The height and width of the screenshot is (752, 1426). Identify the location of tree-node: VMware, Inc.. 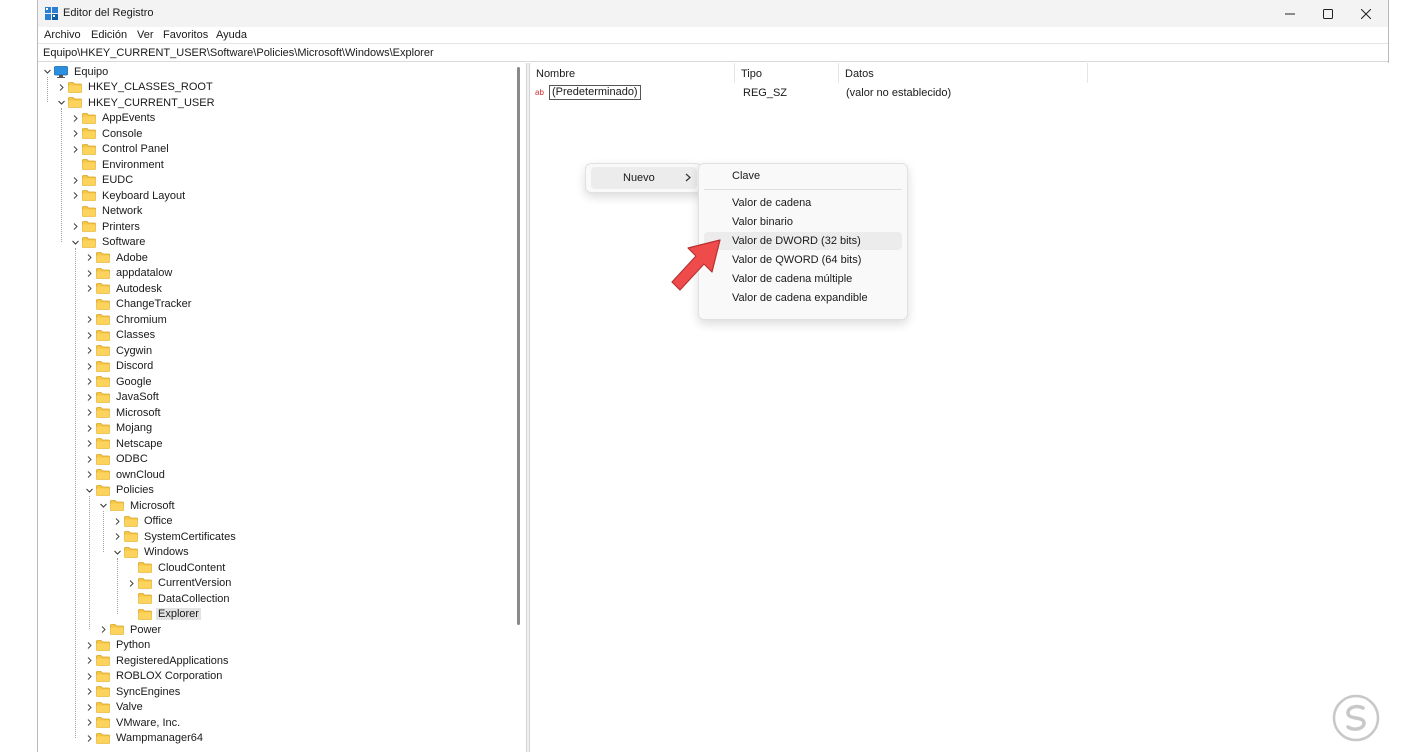
(133, 722).